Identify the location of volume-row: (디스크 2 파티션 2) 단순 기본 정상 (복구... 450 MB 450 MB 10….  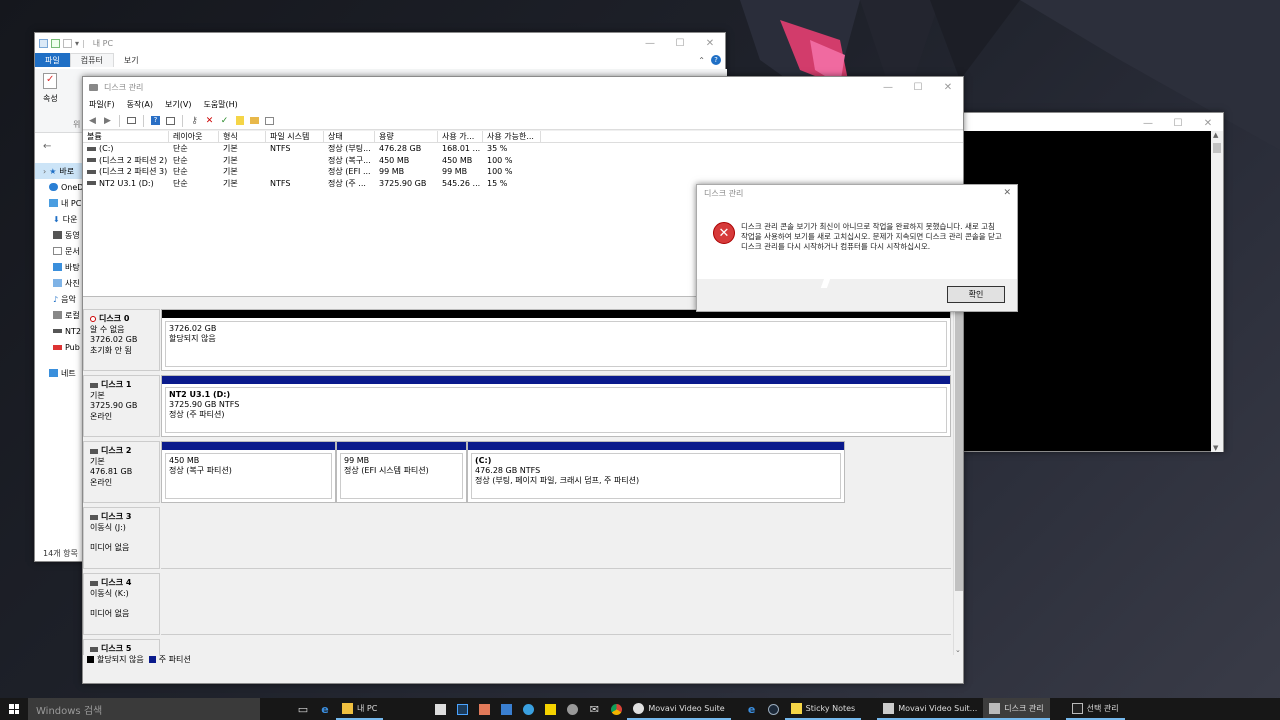
(523, 161).